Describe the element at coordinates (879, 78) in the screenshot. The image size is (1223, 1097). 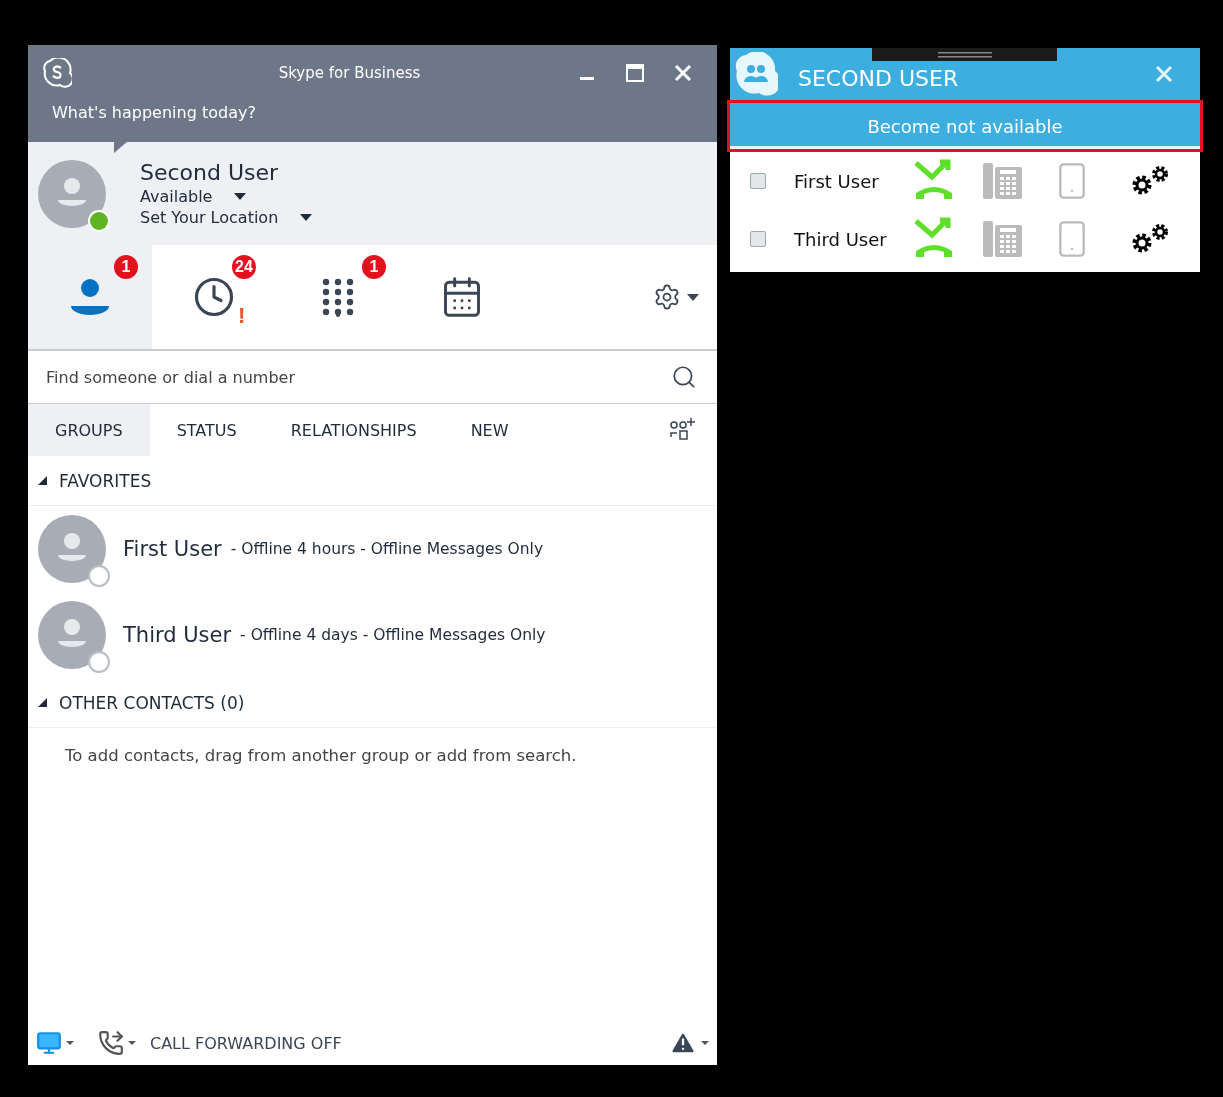
I see `panel-title: SECOND USER` at that location.